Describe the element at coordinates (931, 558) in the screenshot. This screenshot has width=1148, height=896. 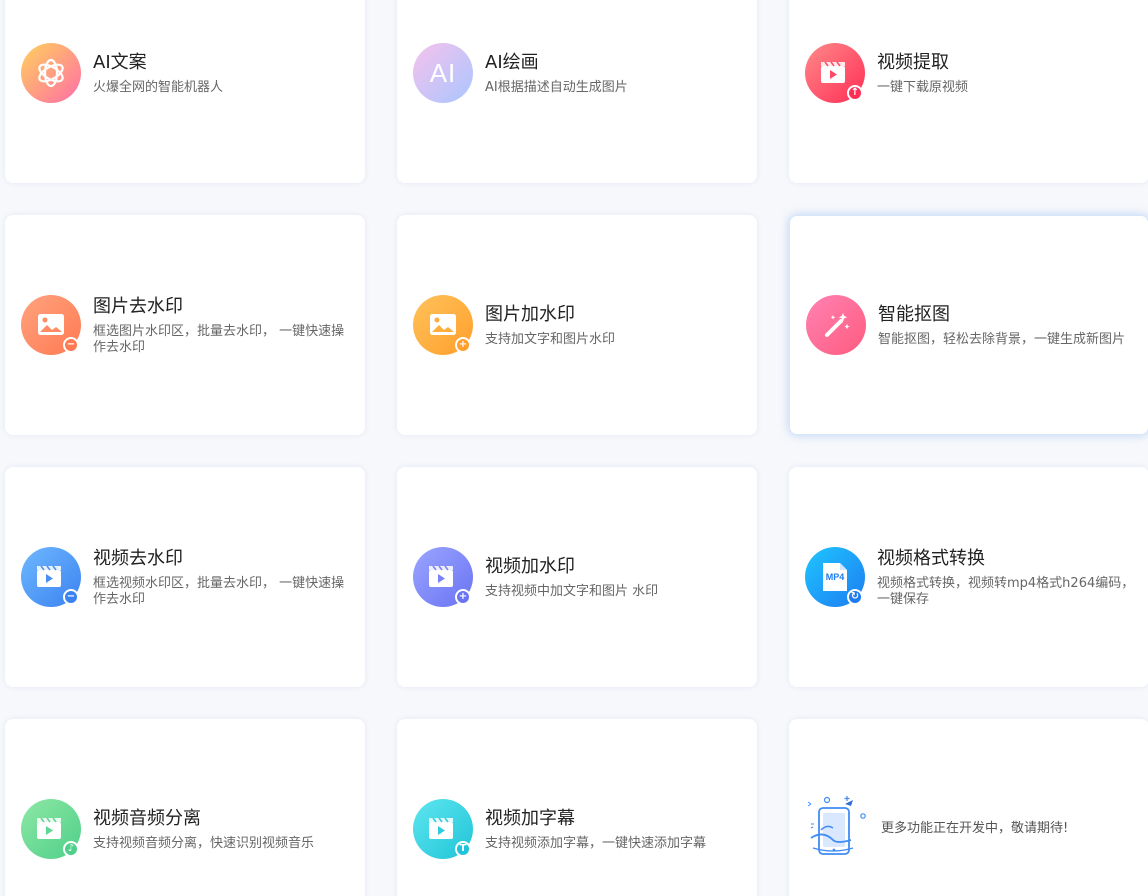
I see `card-title: 视频格式转换` at that location.